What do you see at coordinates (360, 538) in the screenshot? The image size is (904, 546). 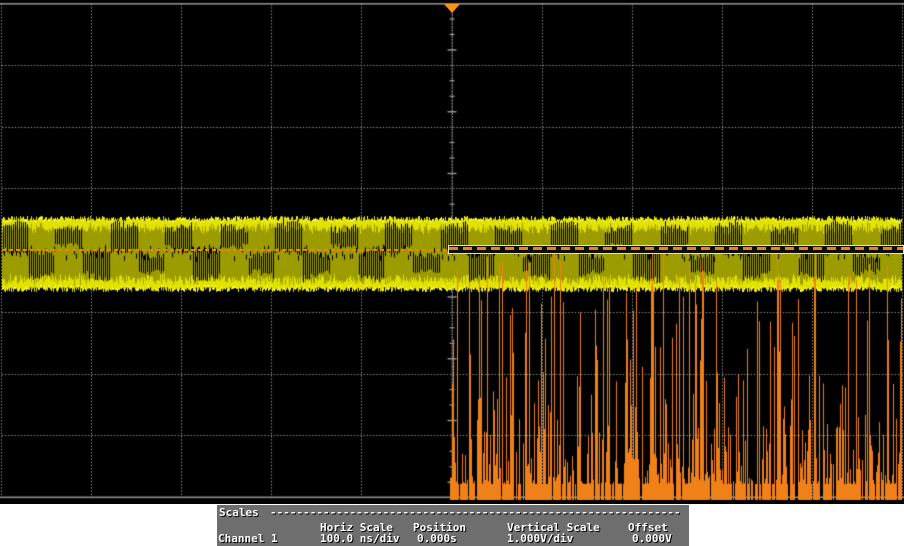 I see `horiz-scale-value: 100.0 ns/div` at bounding box center [360, 538].